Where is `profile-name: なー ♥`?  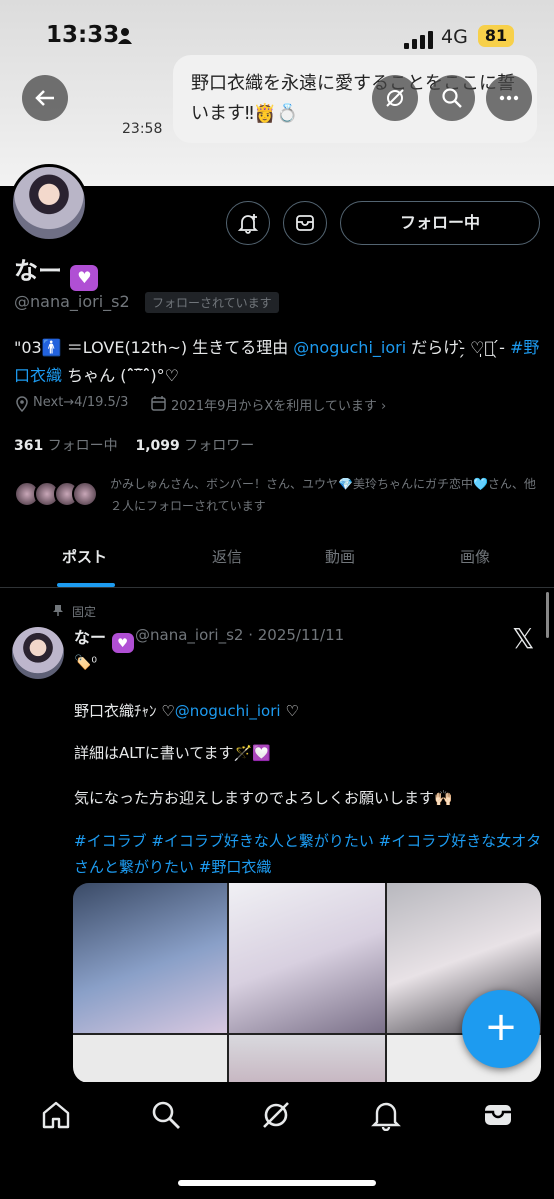 profile-name: なー ♥ is located at coordinates (56, 271).